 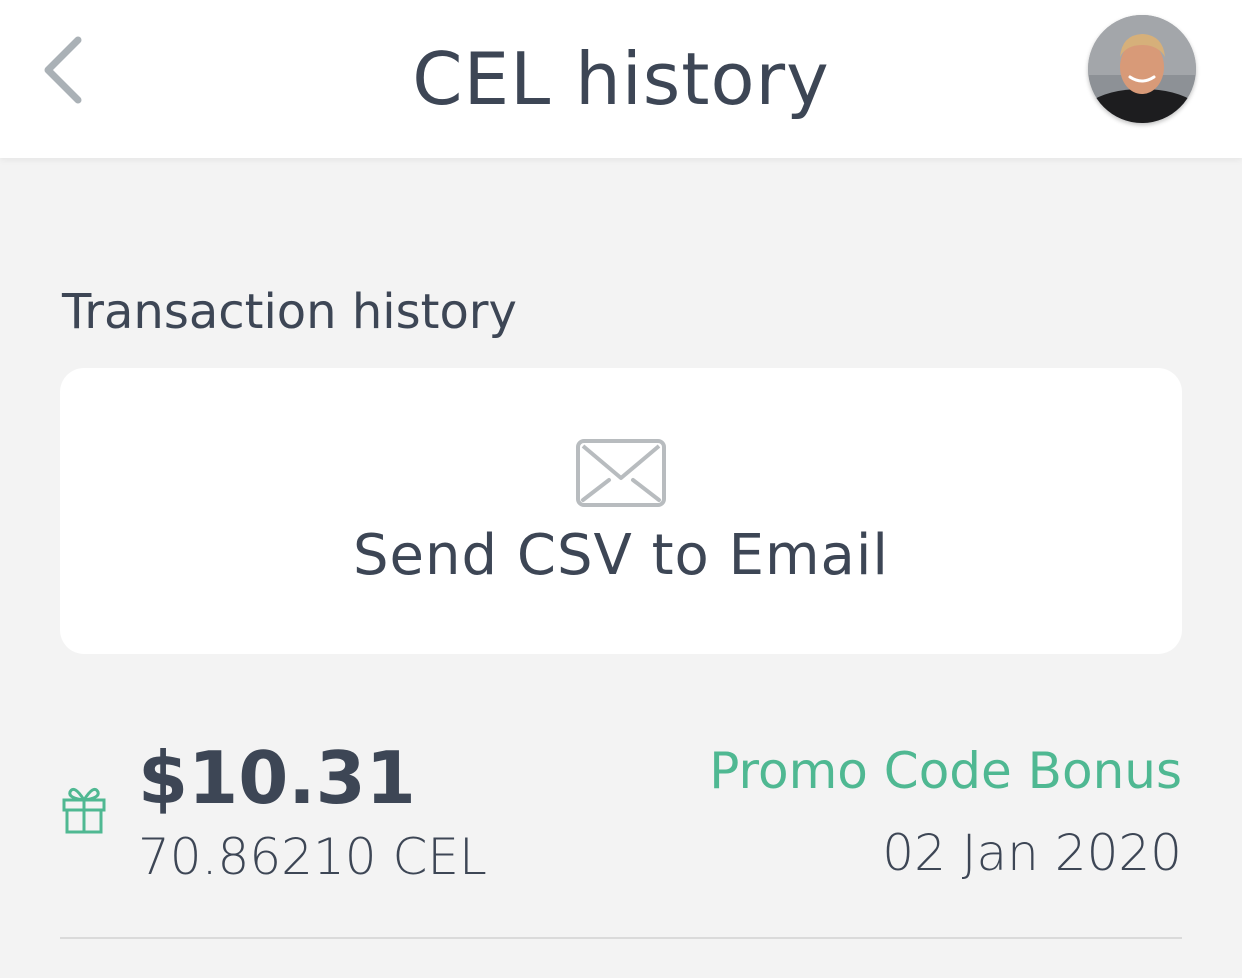 What do you see at coordinates (277, 778) in the screenshot?
I see `transaction-amount-usd: $10.31` at bounding box center [277, 778].